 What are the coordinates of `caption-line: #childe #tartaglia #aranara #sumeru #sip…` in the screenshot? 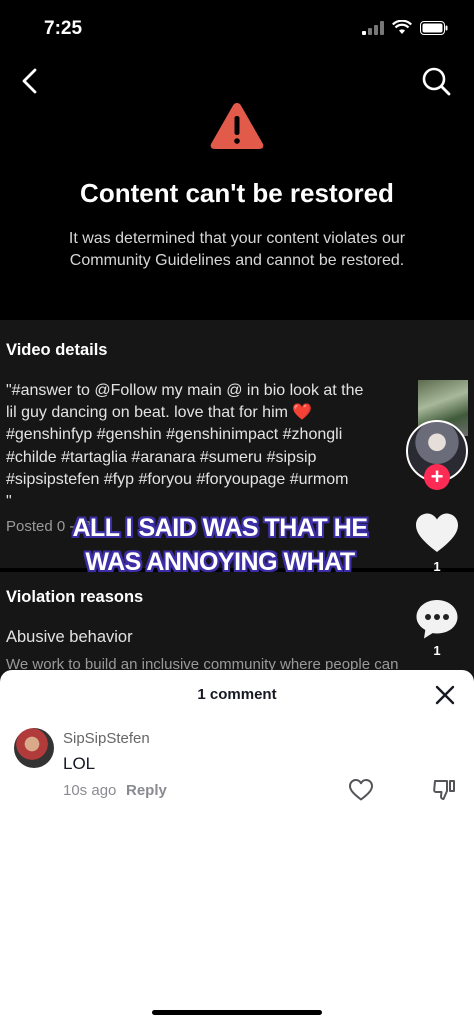 It's located at (161, 457).